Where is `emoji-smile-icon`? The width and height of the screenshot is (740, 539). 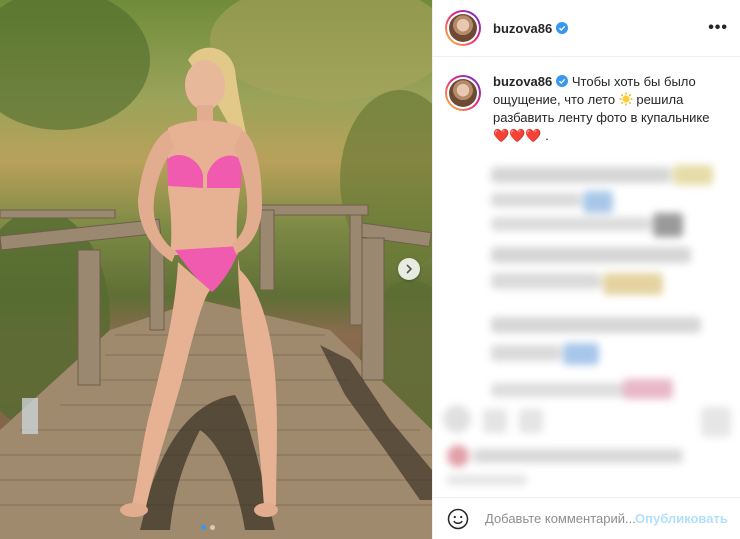 emoji-smile-icon is located at coordinates (458, 519).